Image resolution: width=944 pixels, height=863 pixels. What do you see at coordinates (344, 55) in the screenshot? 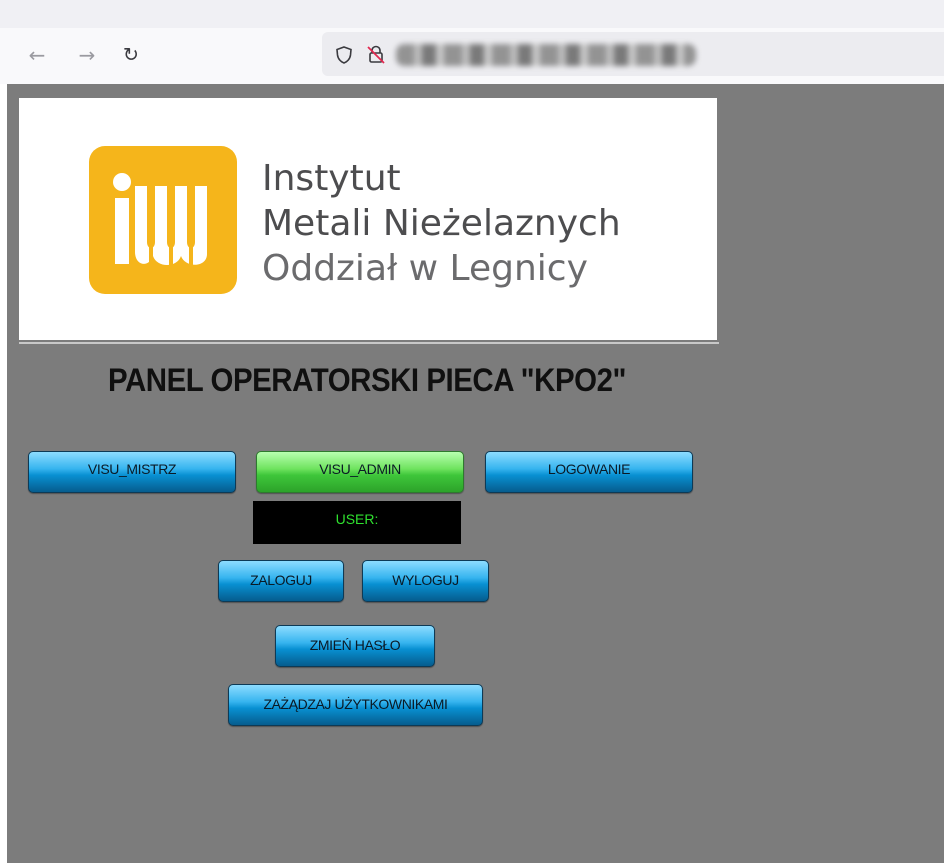
I see `shield-icon` at bounding box center [344, 55].